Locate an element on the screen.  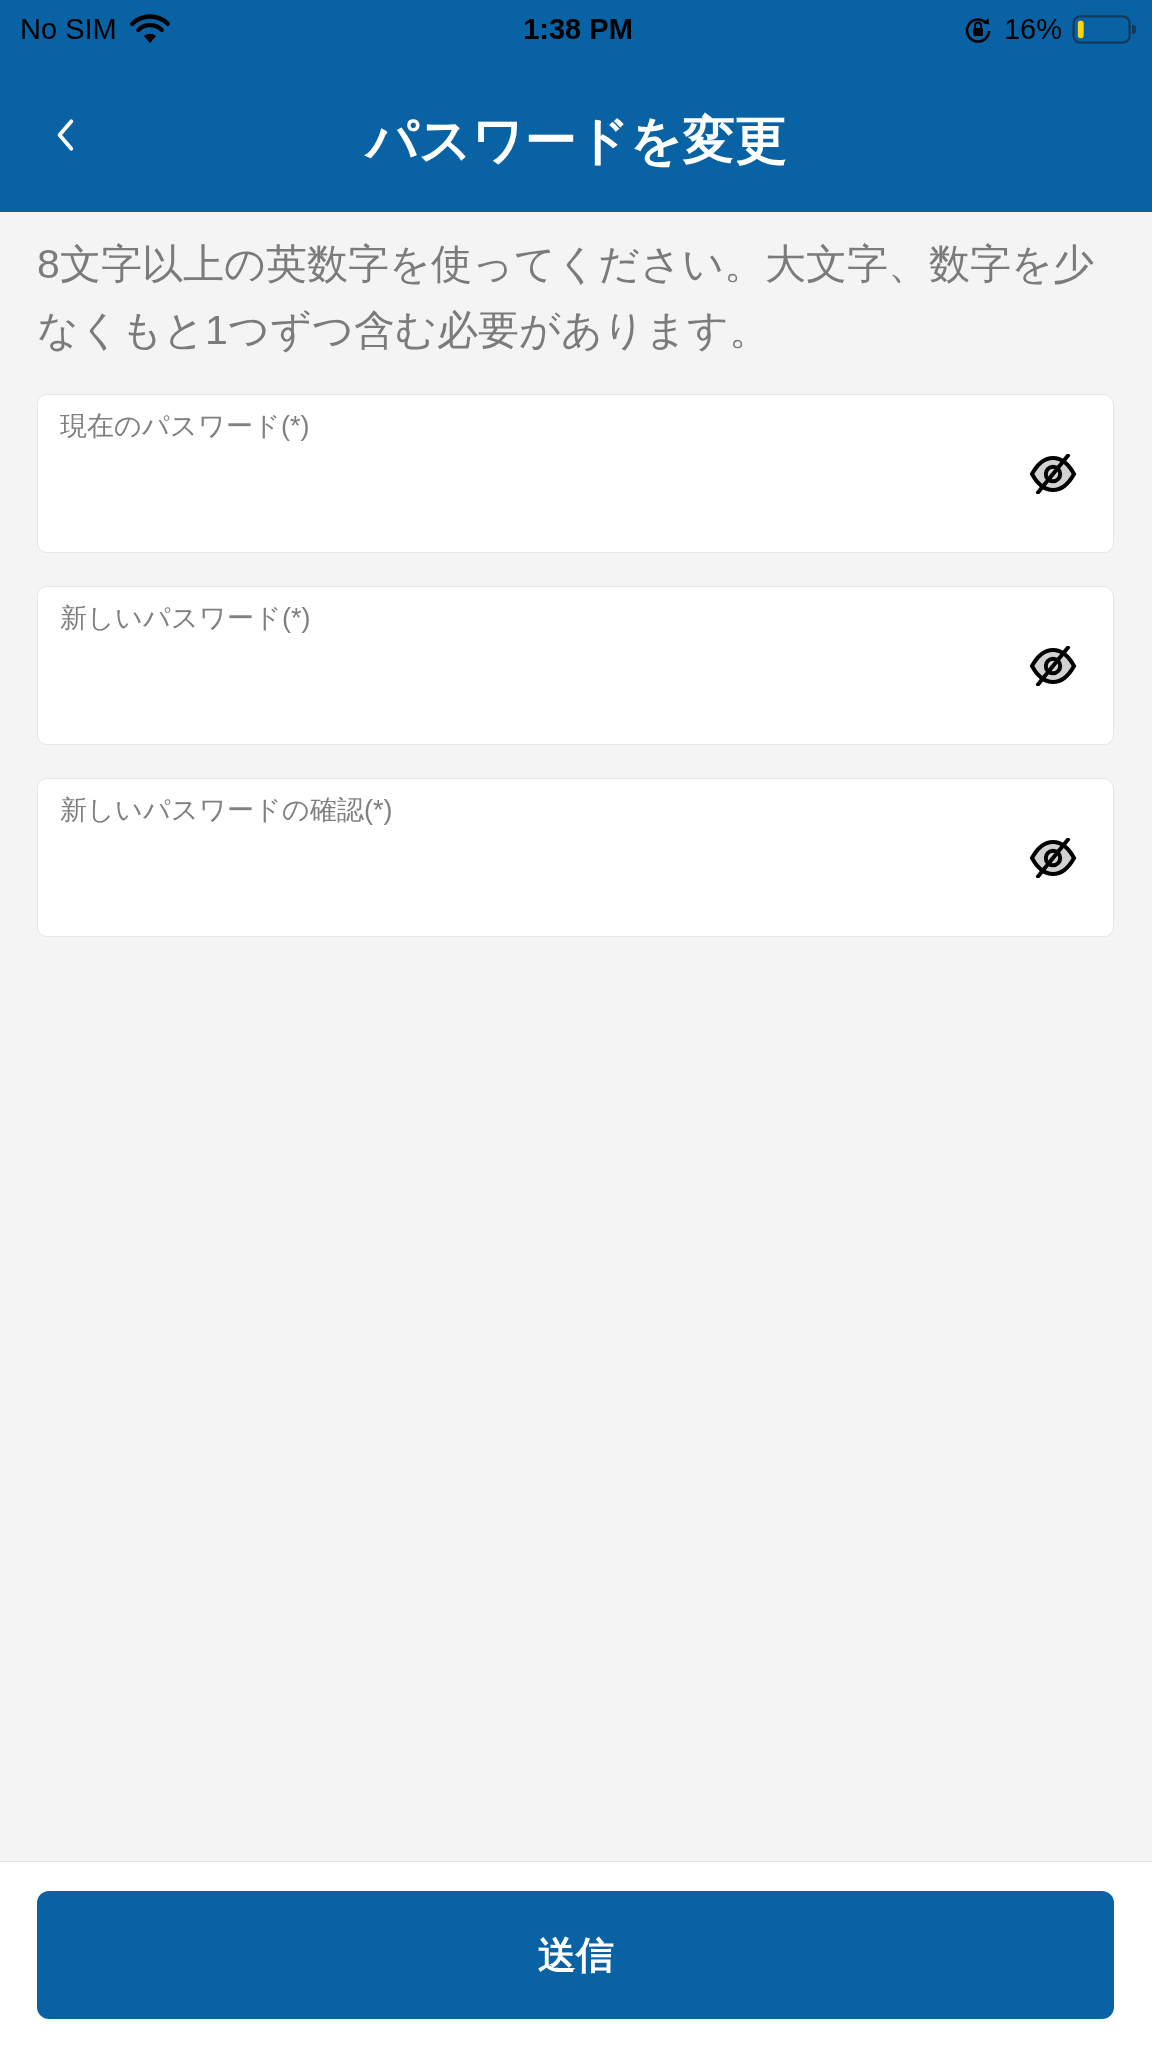
instruction-text: 8文字以上の英数字を使ってください。大文字、数字を少なくもと1つずつ含む必要があります。 is located at coordinates (566, 297).